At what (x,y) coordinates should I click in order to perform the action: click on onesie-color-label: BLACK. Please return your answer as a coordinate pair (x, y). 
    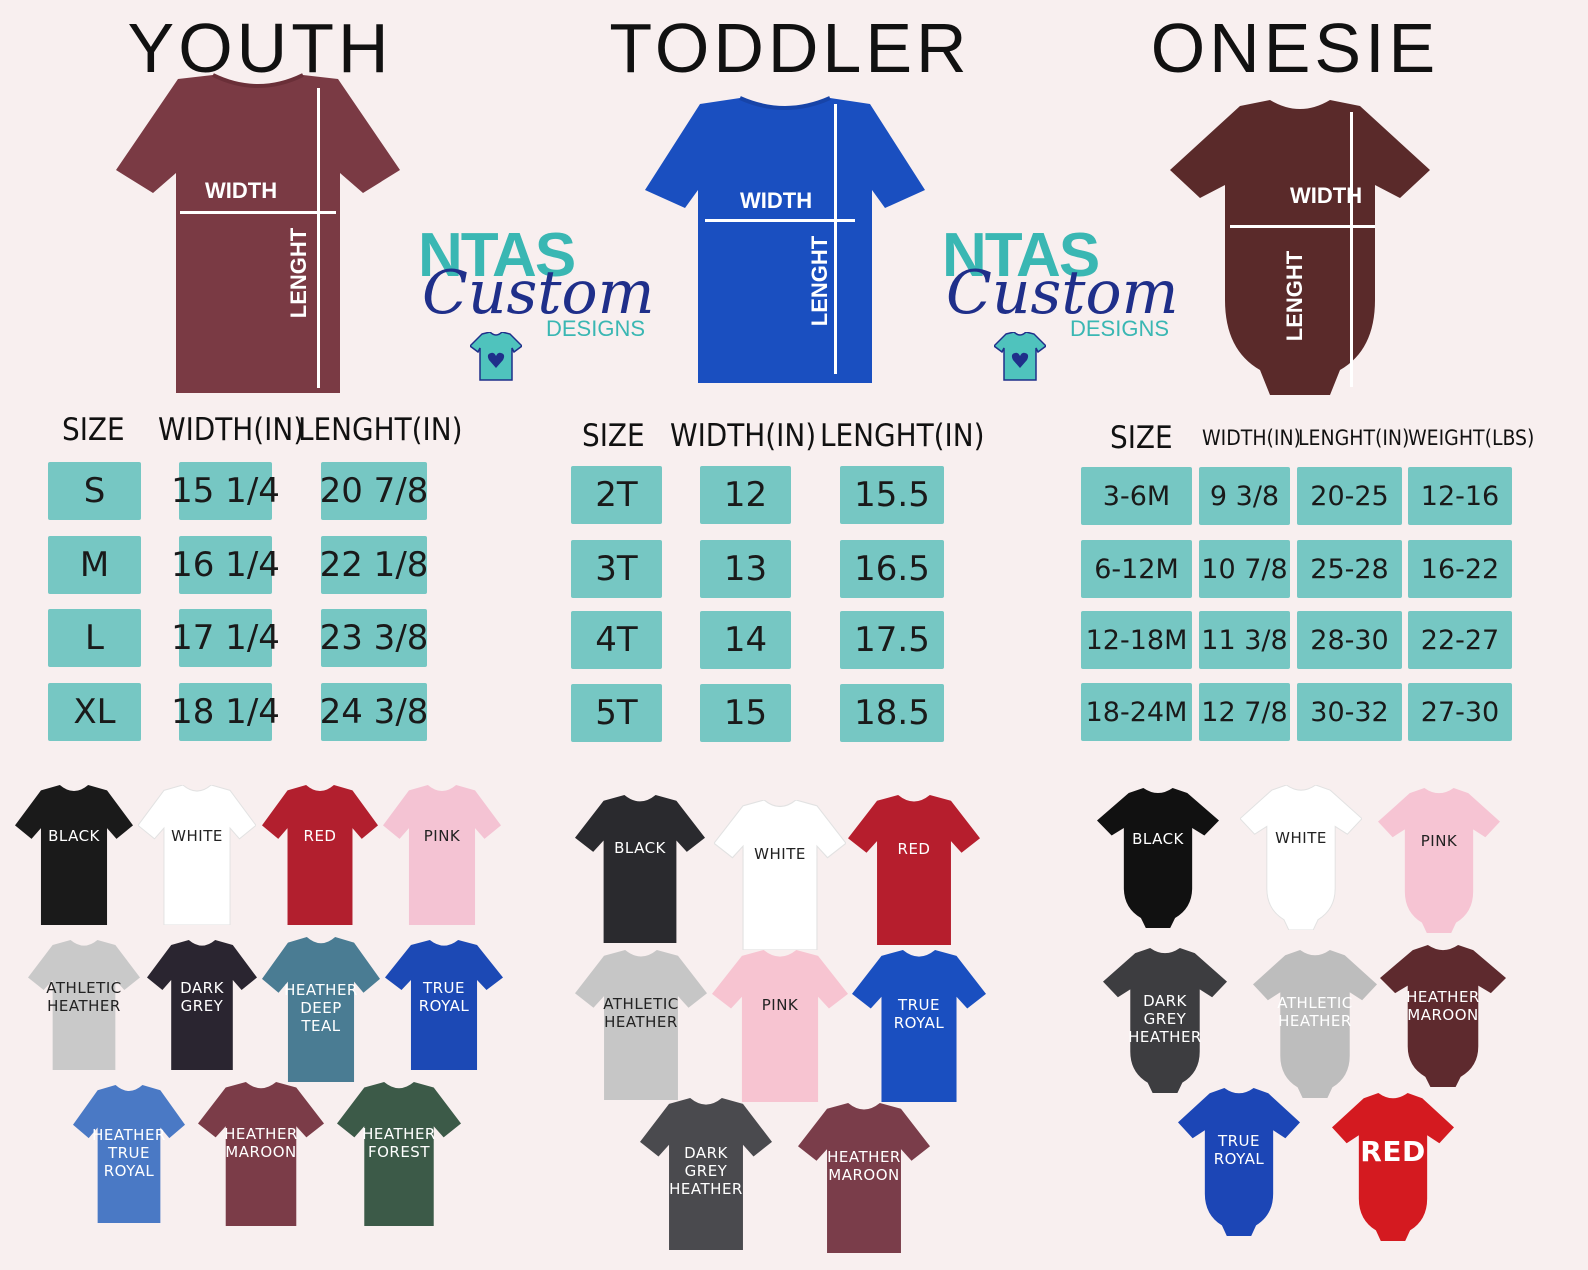
    Looking at the image, I should click on (1158, 839).